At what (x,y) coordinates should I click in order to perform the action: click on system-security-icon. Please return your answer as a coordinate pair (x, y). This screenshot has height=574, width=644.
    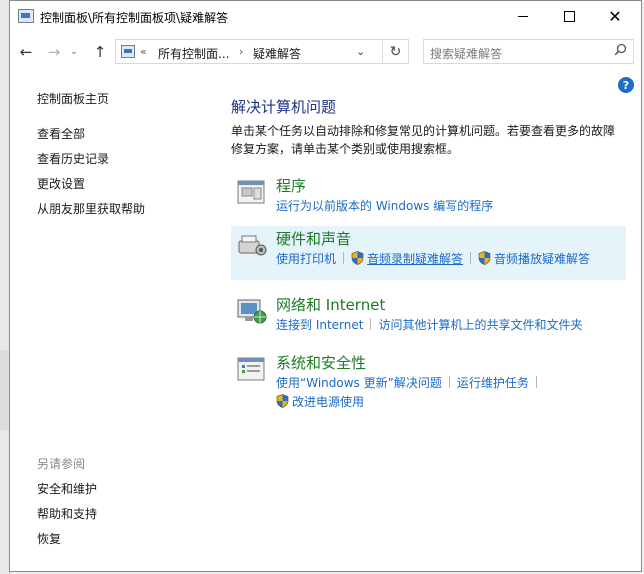
    Looking at the image, I should click on (252, 370).